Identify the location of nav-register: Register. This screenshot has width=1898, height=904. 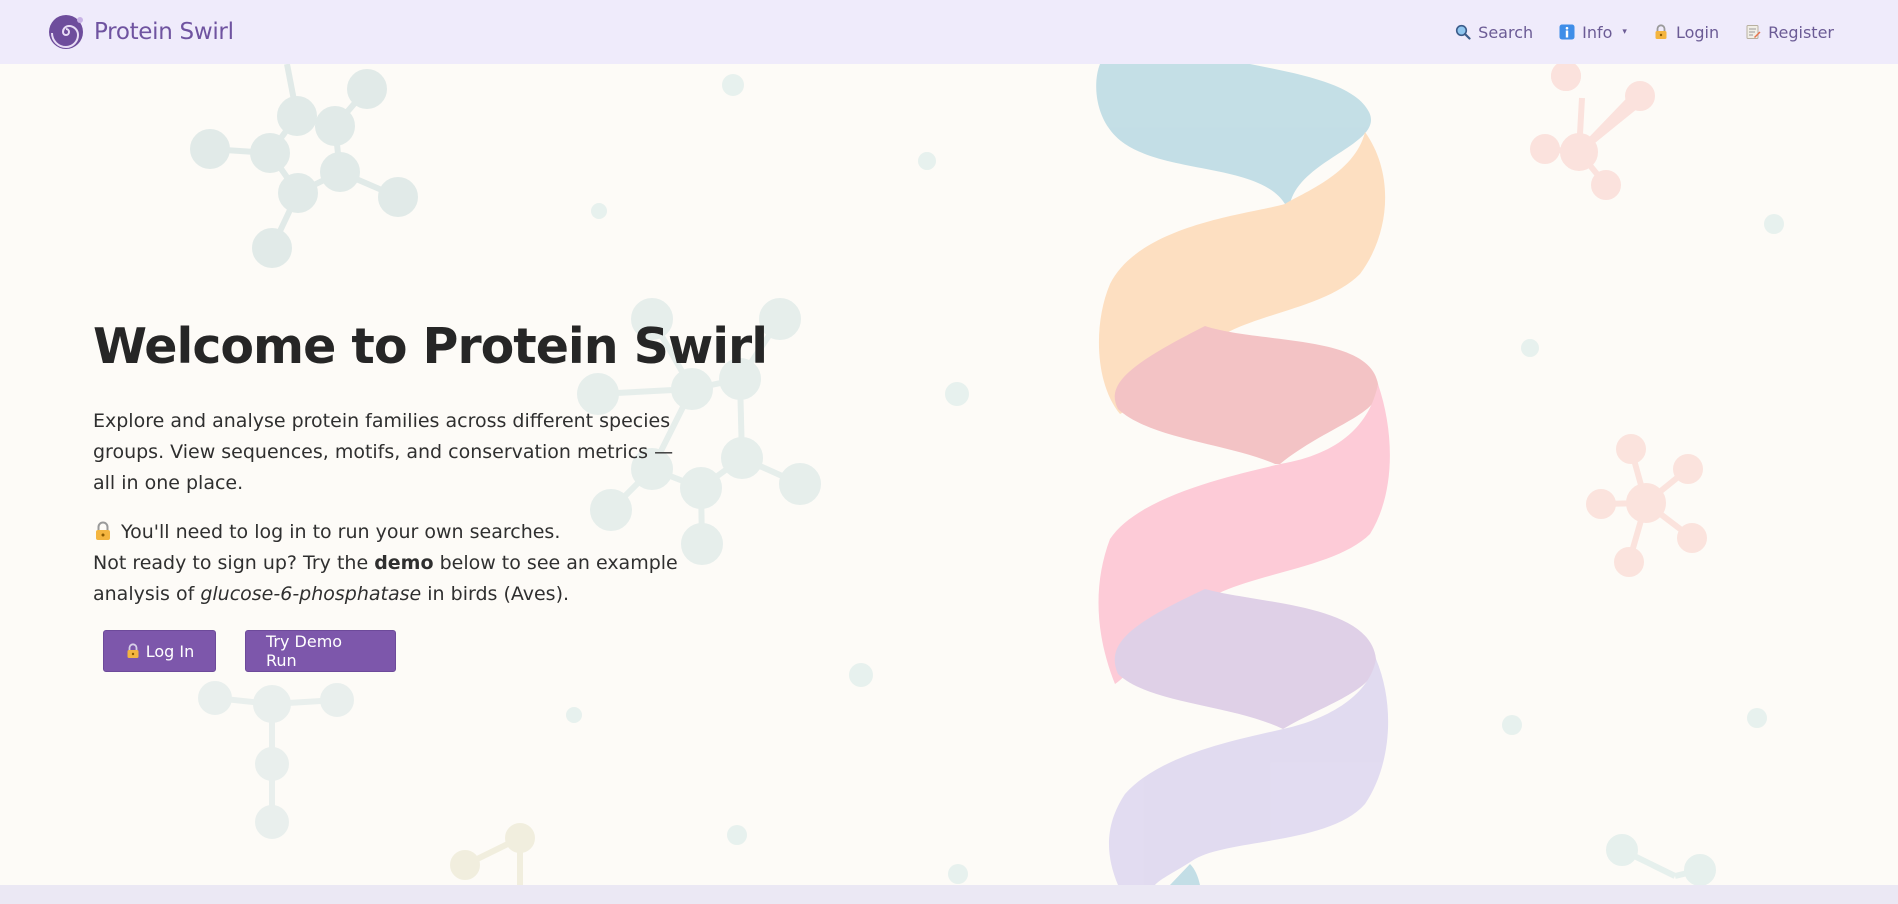
(1789, 32).